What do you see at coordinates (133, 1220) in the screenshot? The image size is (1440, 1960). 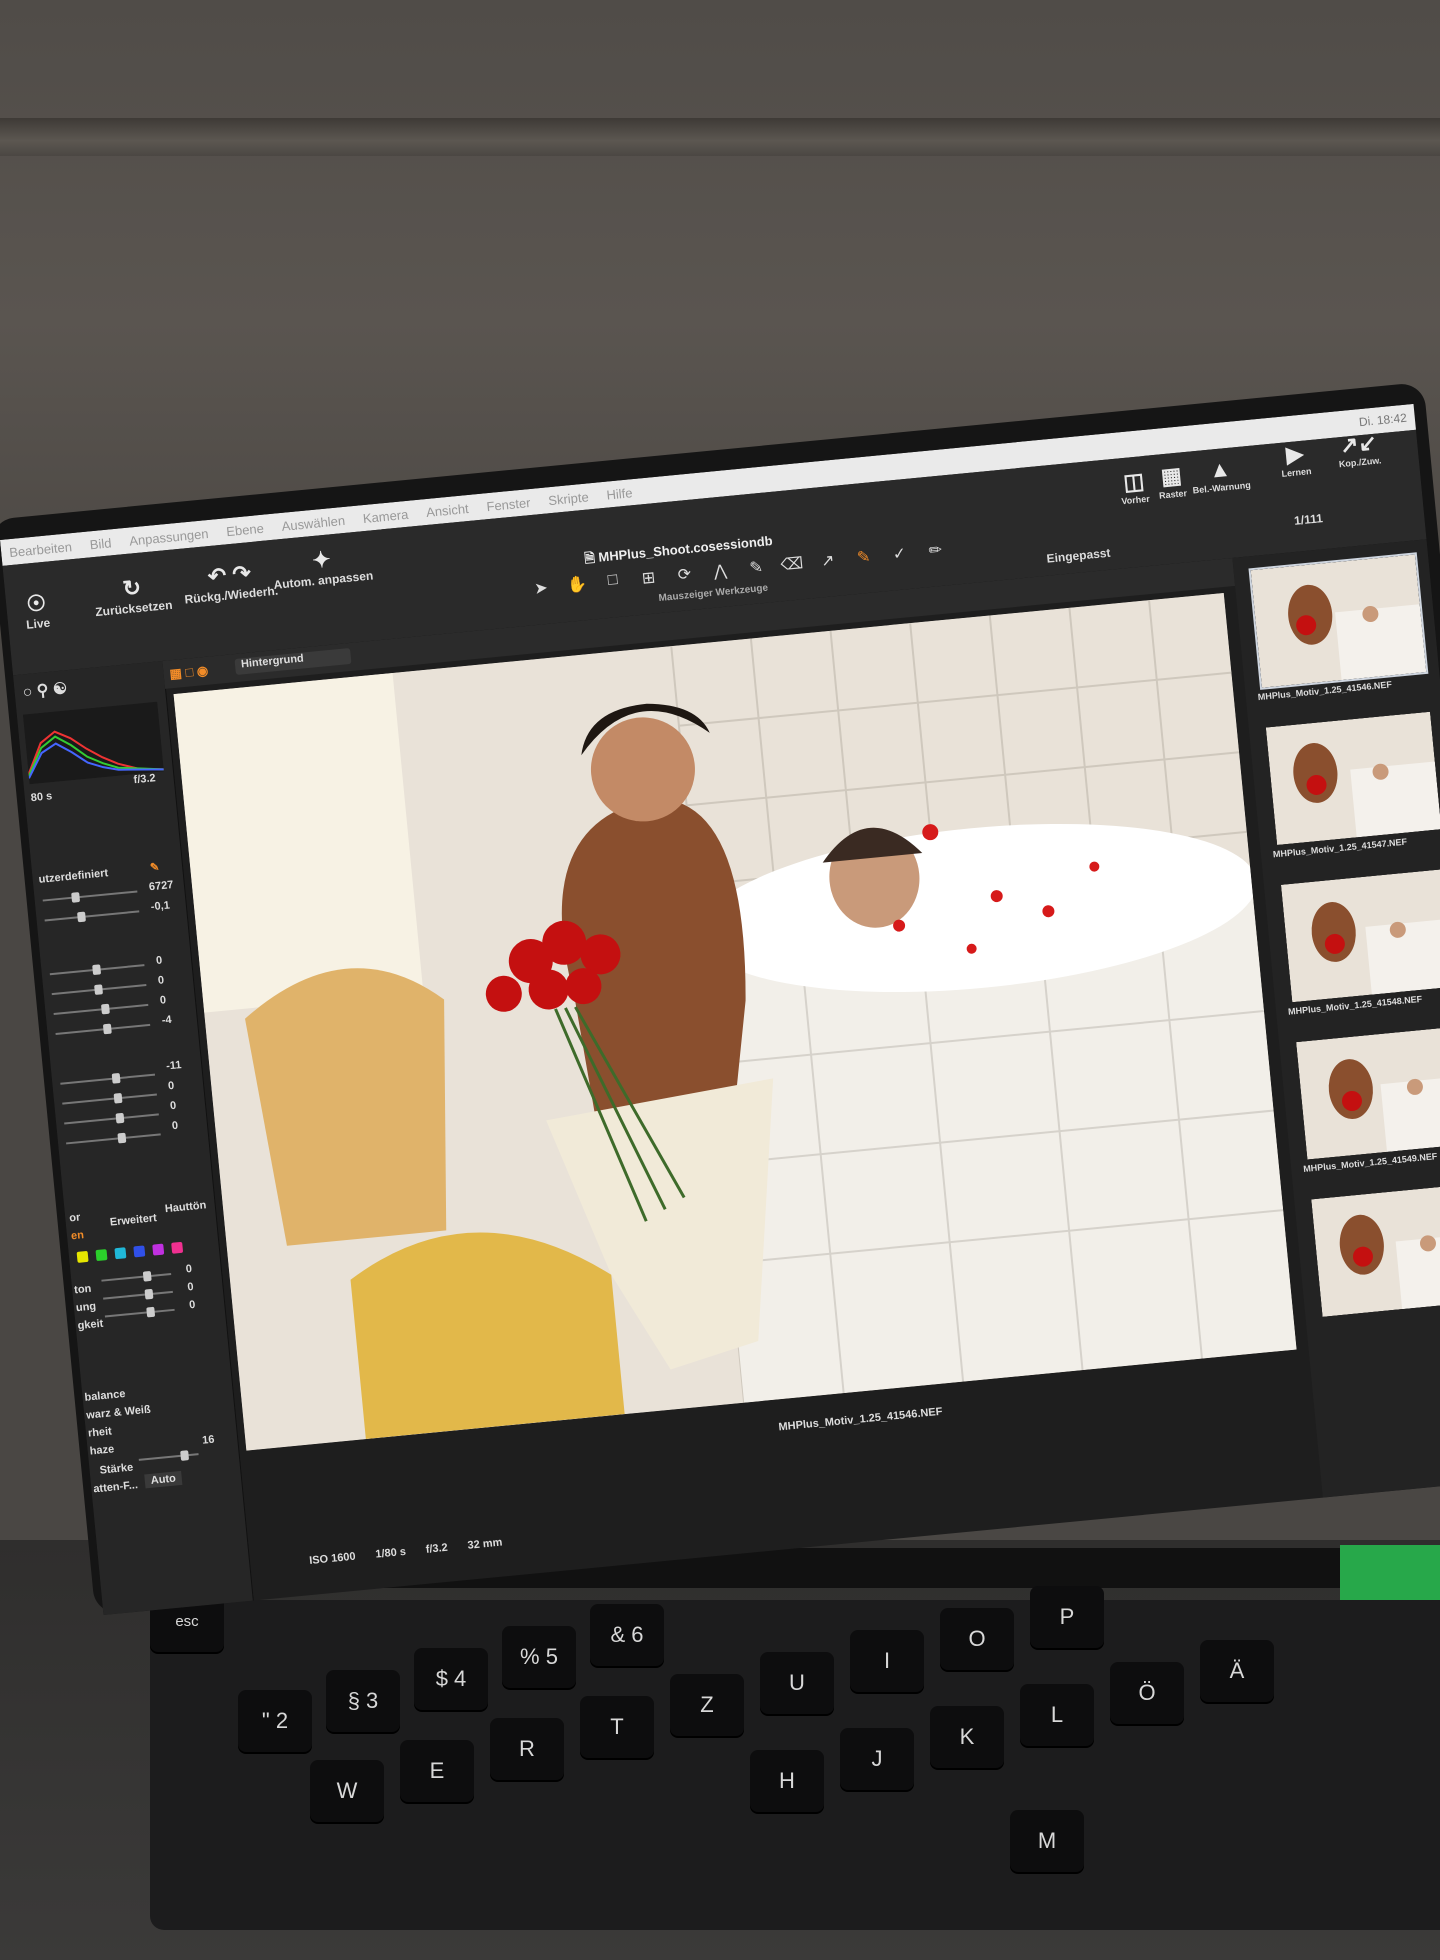 I see `color-tab-advanced: Erweitert` at bounding box center [133, 1220].